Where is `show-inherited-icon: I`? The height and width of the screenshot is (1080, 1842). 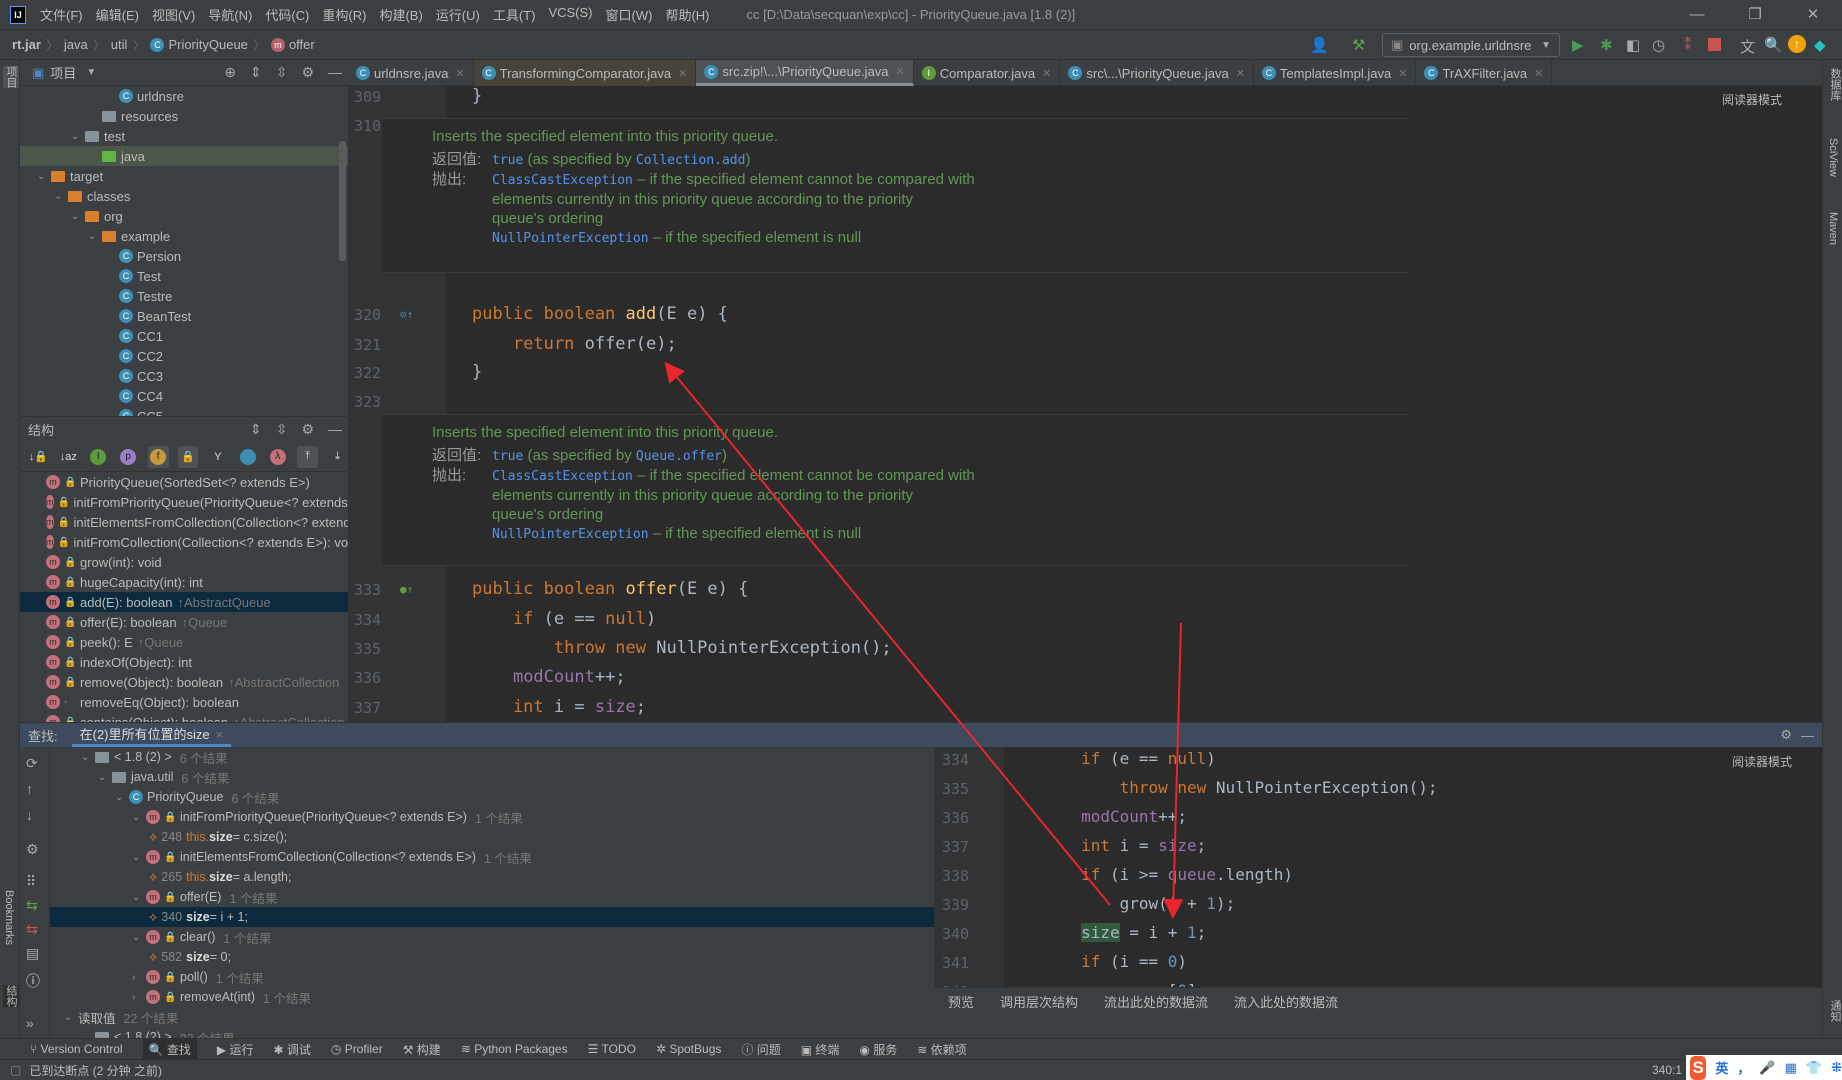
show-inherited-icon: I is located at coordinates (98, 457).